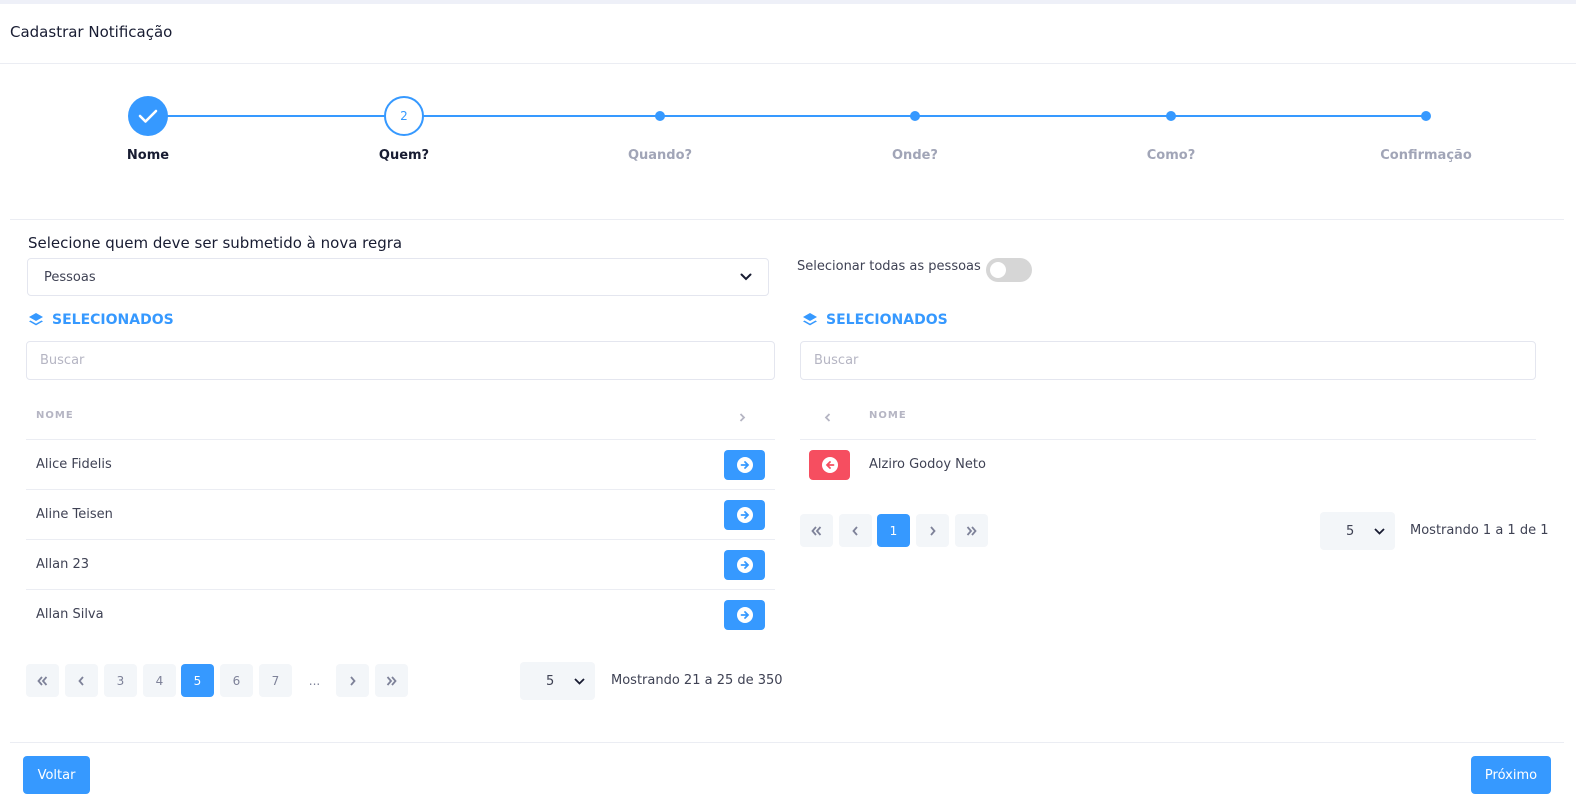 The height and width of the screenshot is (809, 1576). What do you see at coordinates (62, 564) in the screenshot?
I see `row-name: Allan 23` at bounding box center [62, 564].